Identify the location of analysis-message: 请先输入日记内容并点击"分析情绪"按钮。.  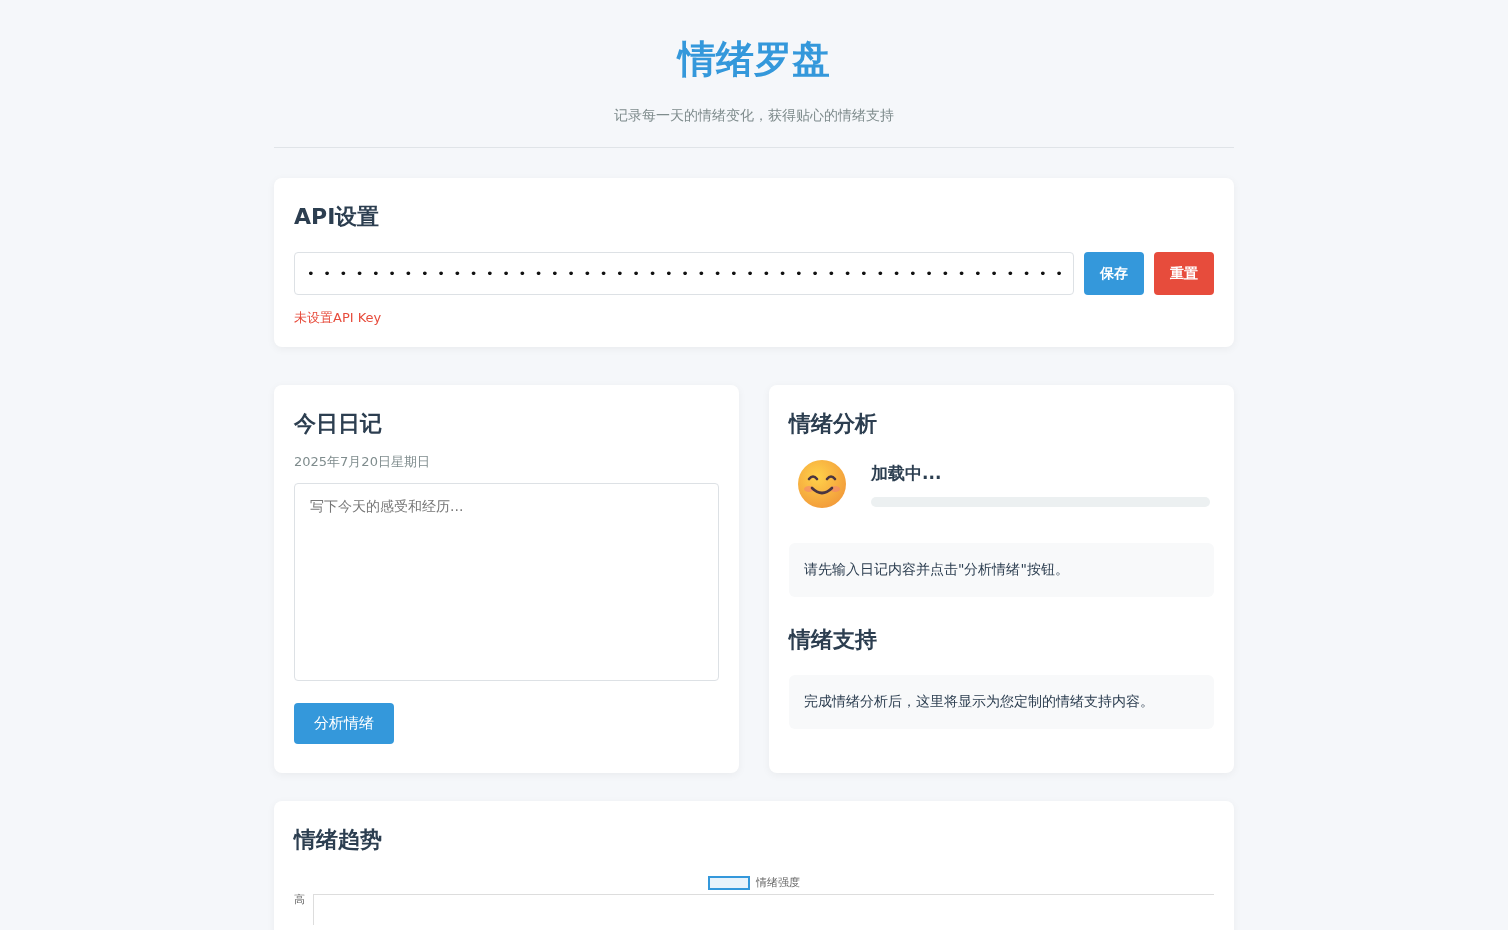
(1001, 570).